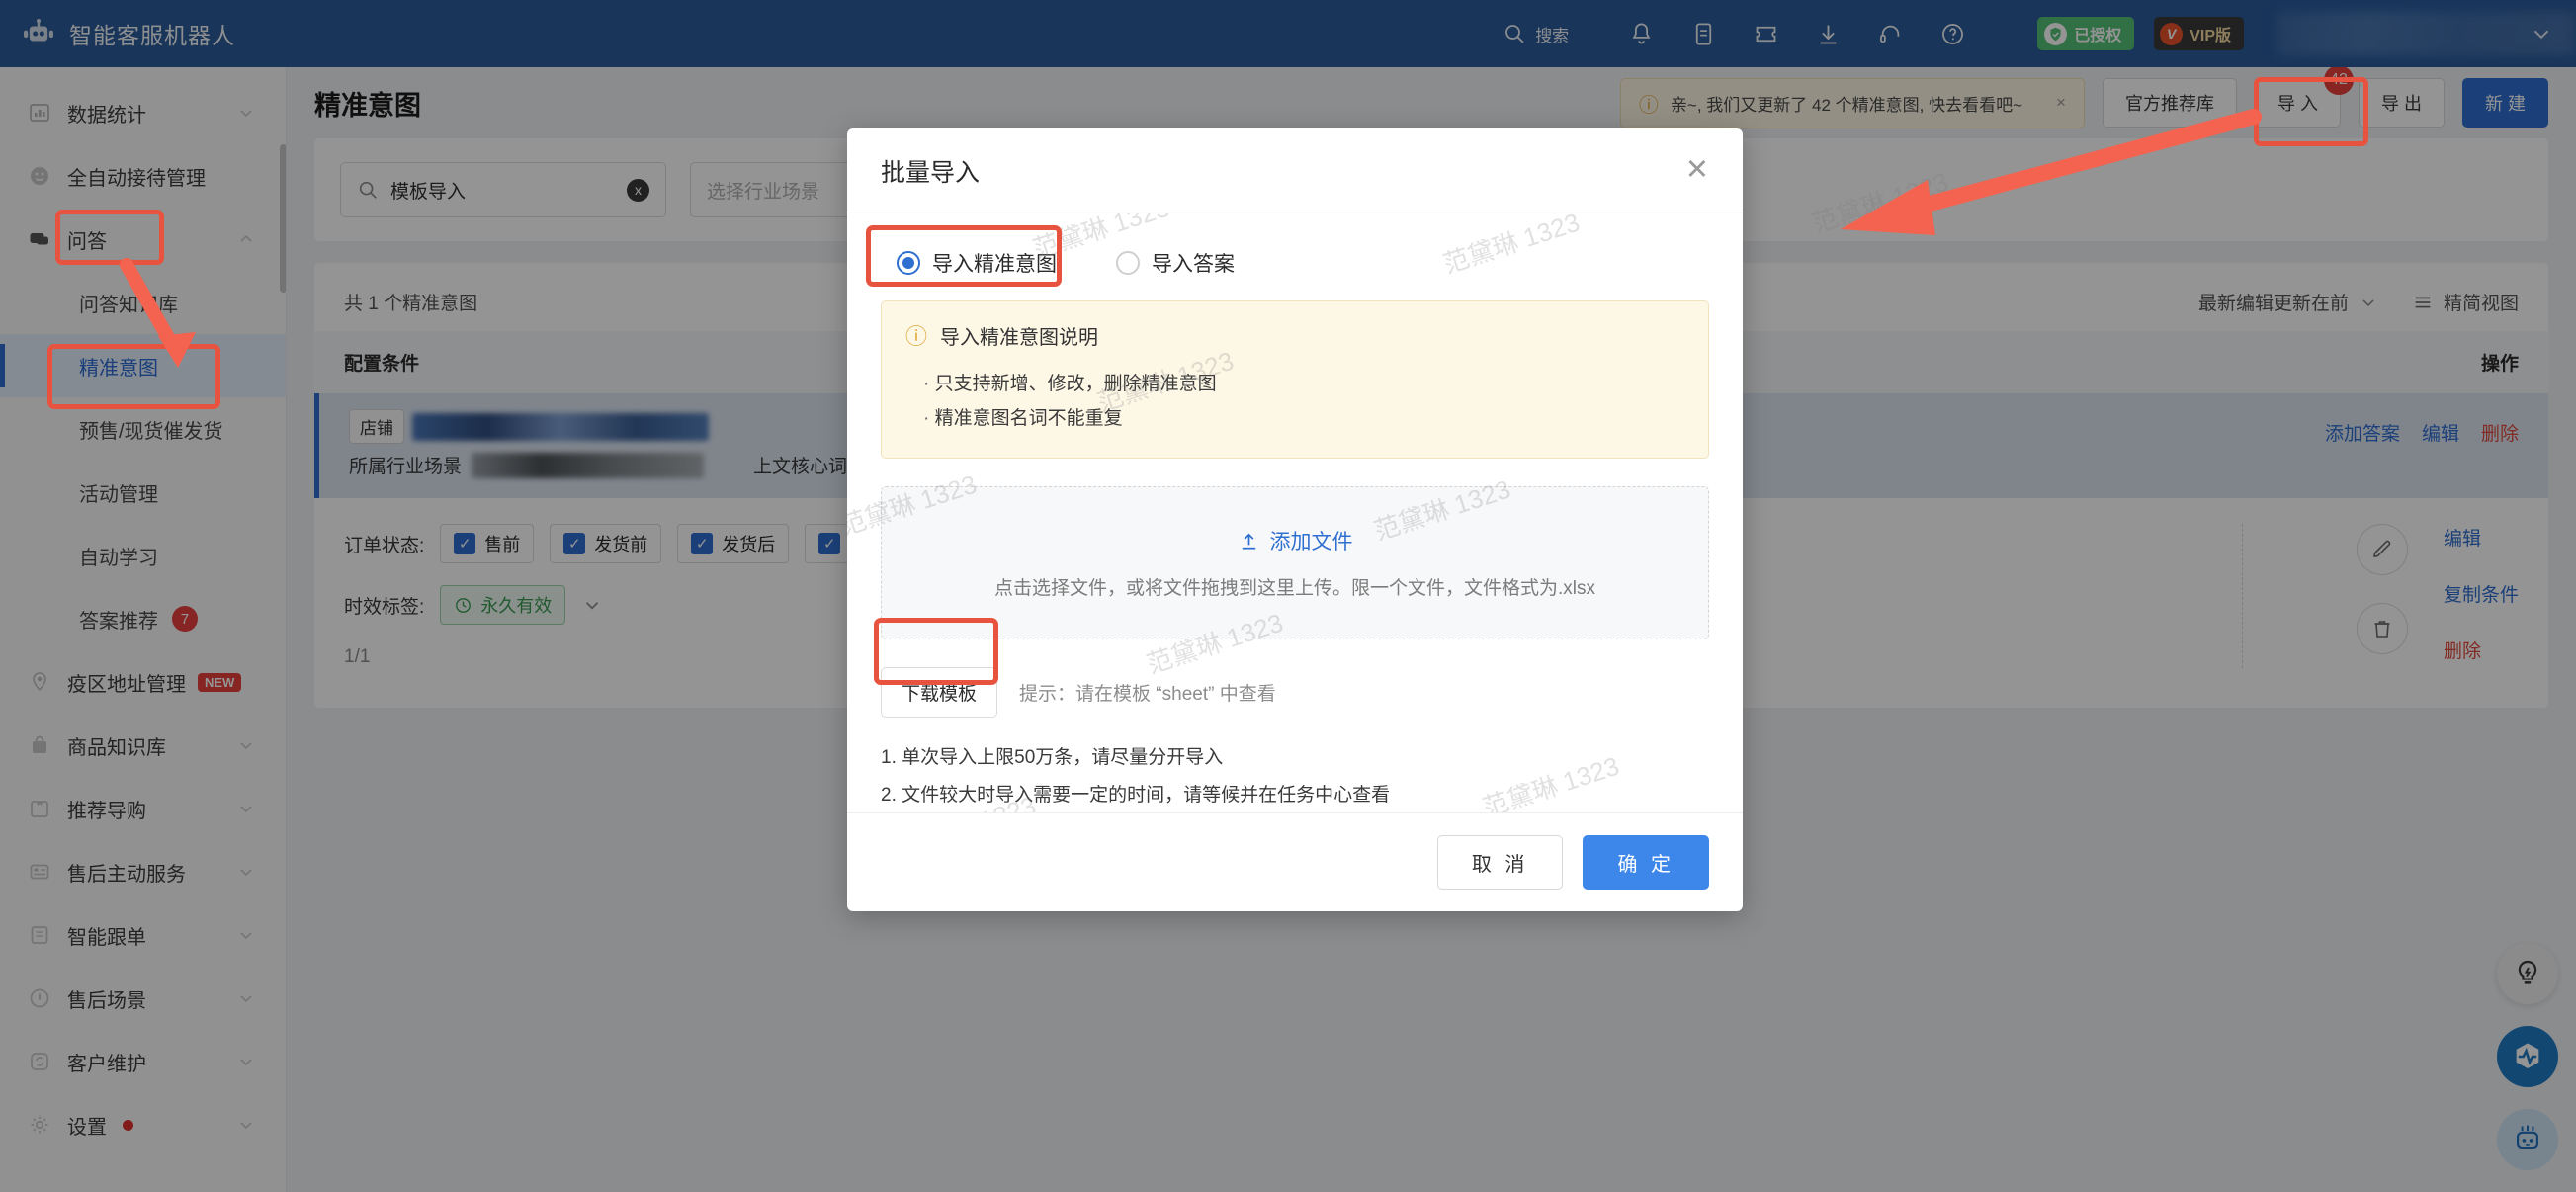  I want to click on import-instructions-box: ⓘ 导入精准意图说明 只支持新增、修改，删除精准意图 精准意图名词不能重复, so click(1295, 380).